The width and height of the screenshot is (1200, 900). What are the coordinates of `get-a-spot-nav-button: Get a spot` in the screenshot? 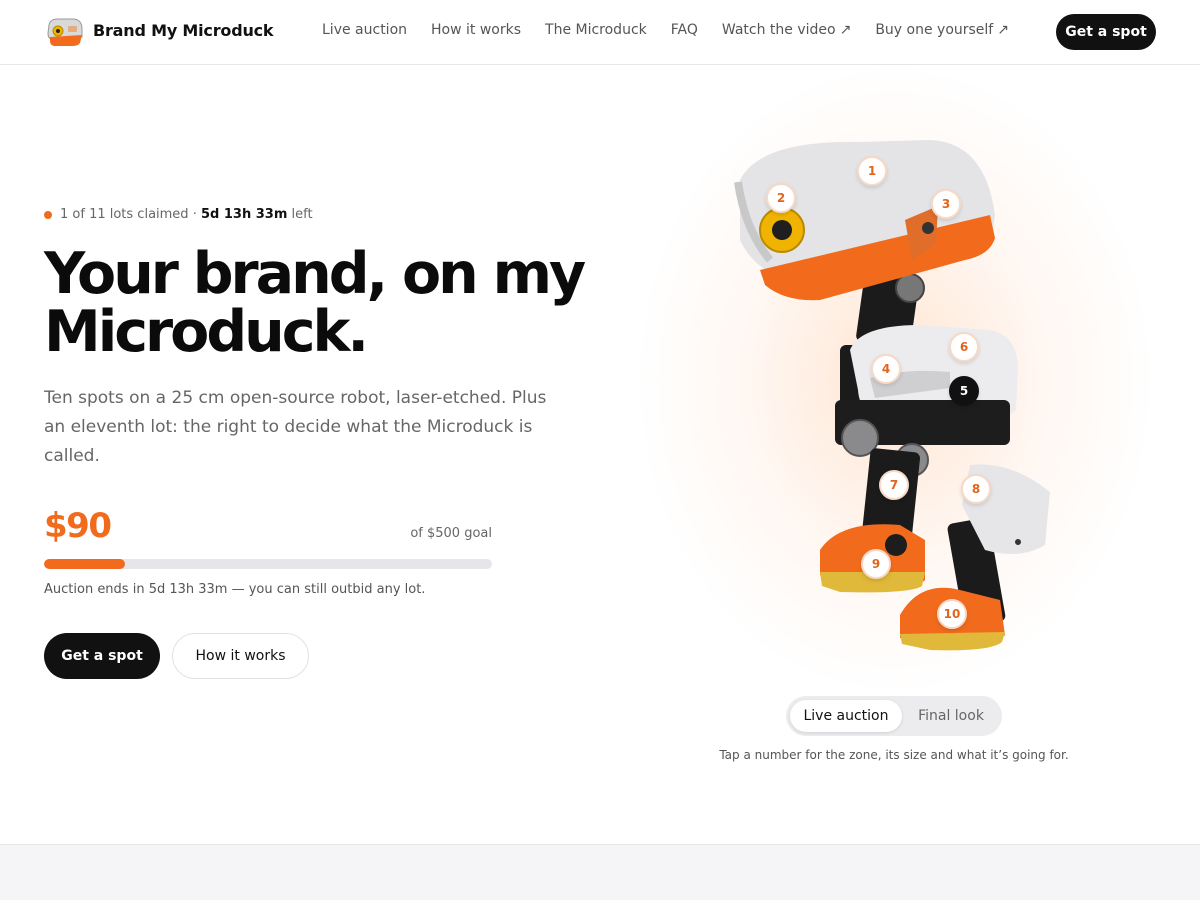 It's located at (1106, 32).